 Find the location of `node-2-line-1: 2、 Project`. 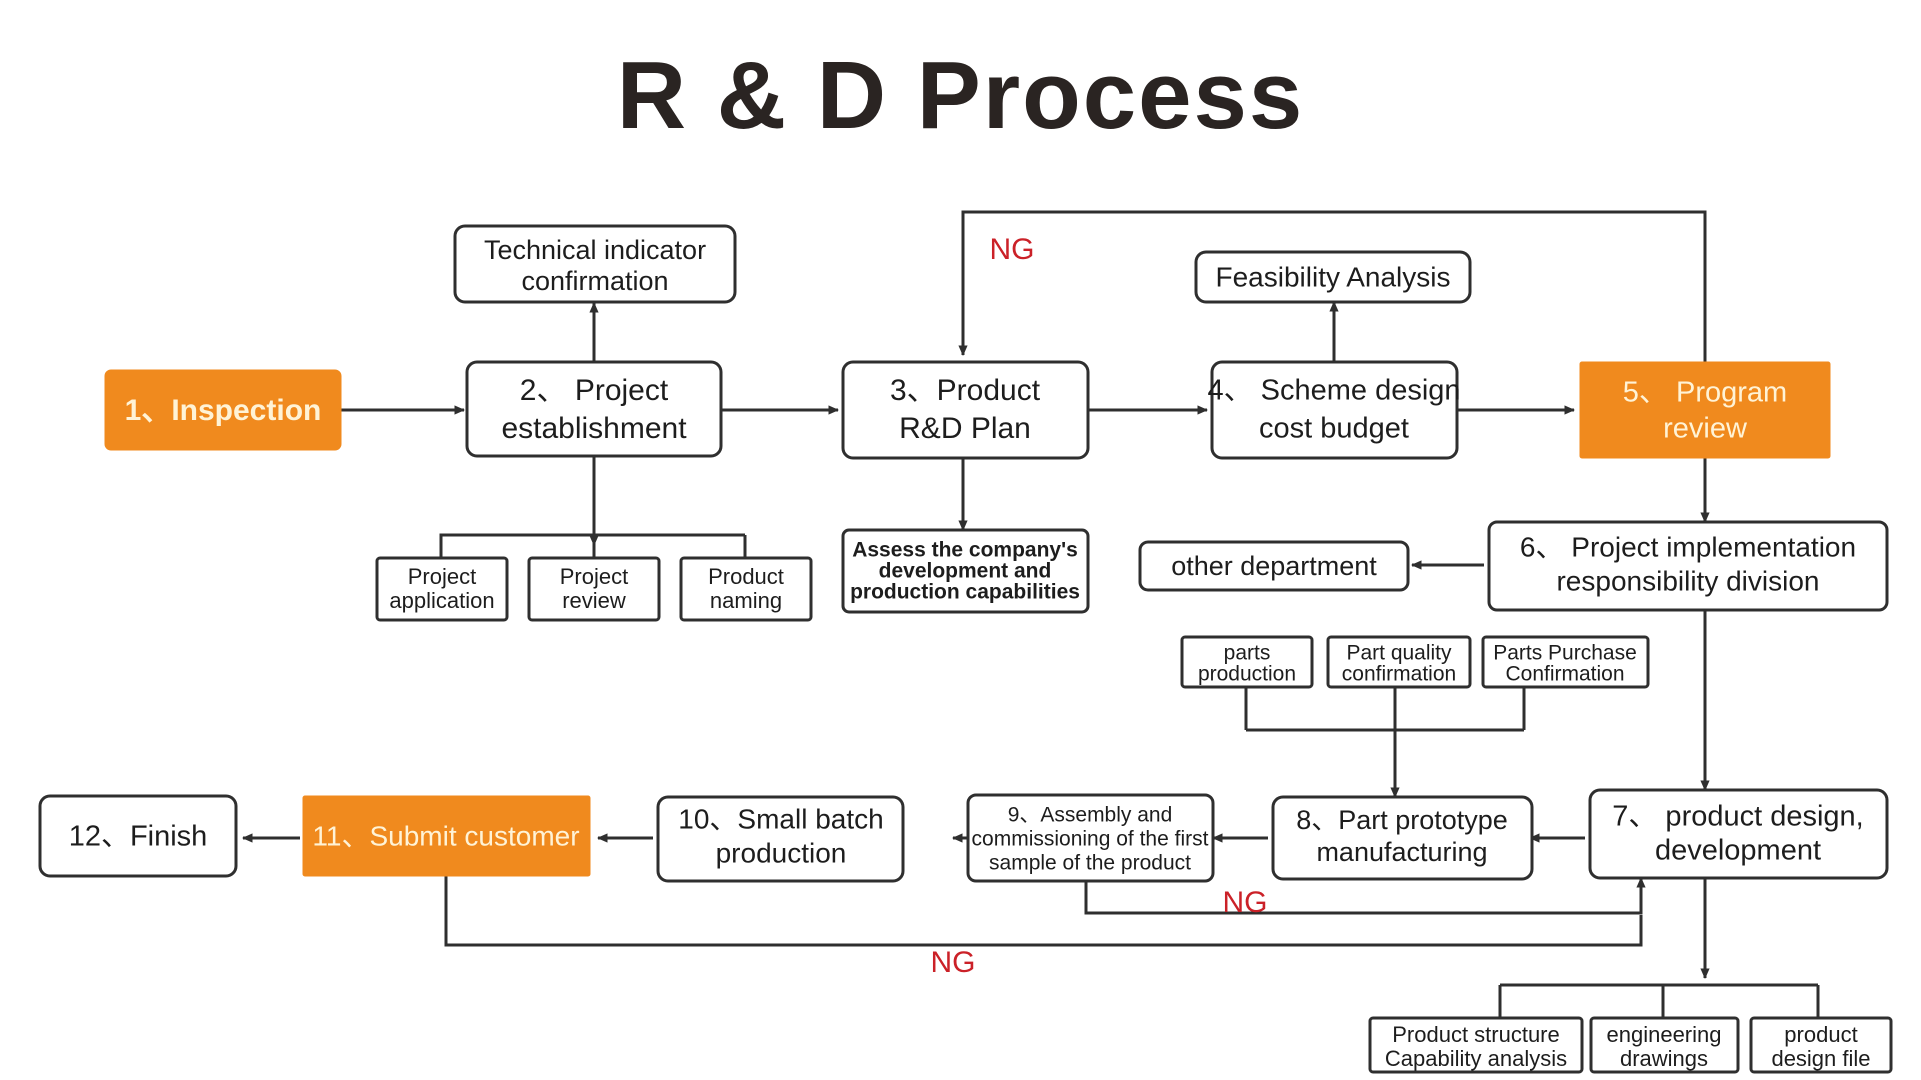

node-2-line-1: 2、 Project is located at coordinates (594, 390).